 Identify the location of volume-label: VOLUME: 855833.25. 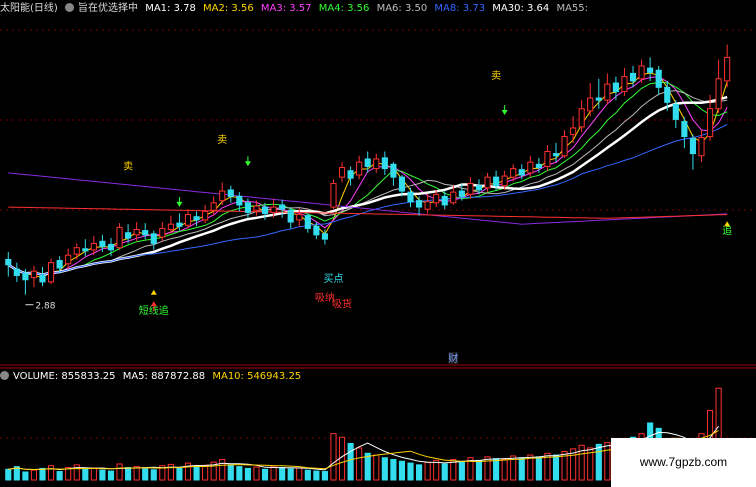
(64, 376).